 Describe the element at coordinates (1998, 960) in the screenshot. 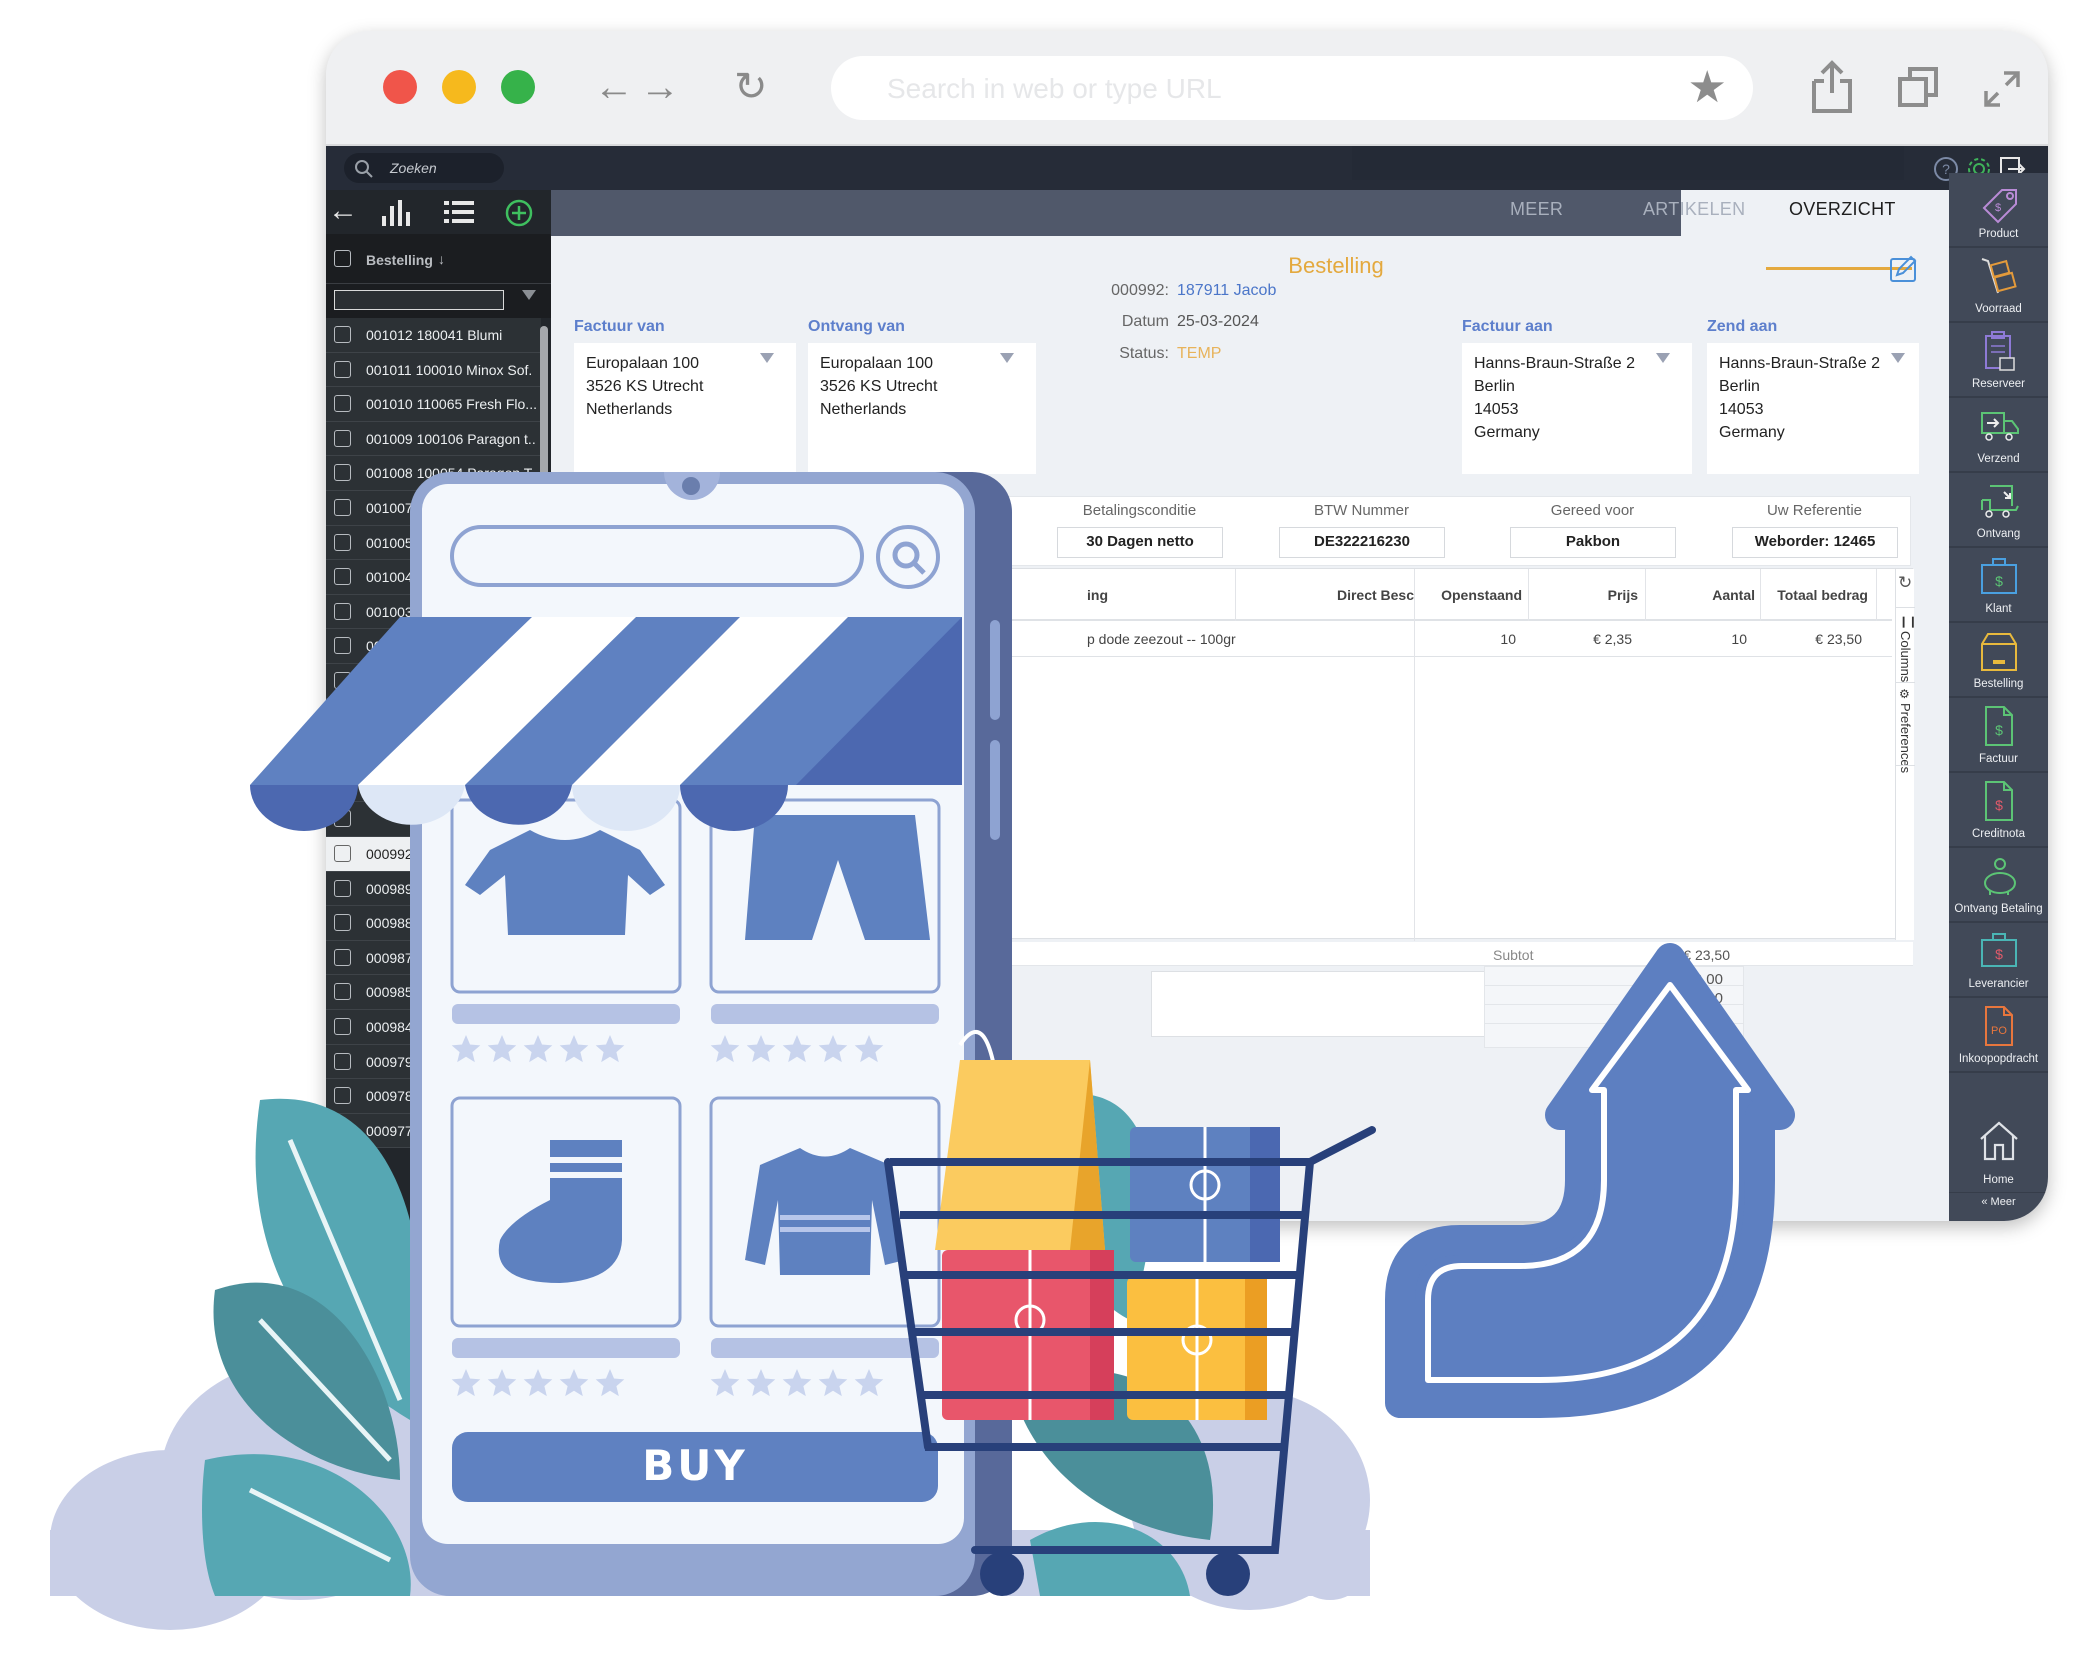

I see `module-leverancier: $ Leverancier` at that location.